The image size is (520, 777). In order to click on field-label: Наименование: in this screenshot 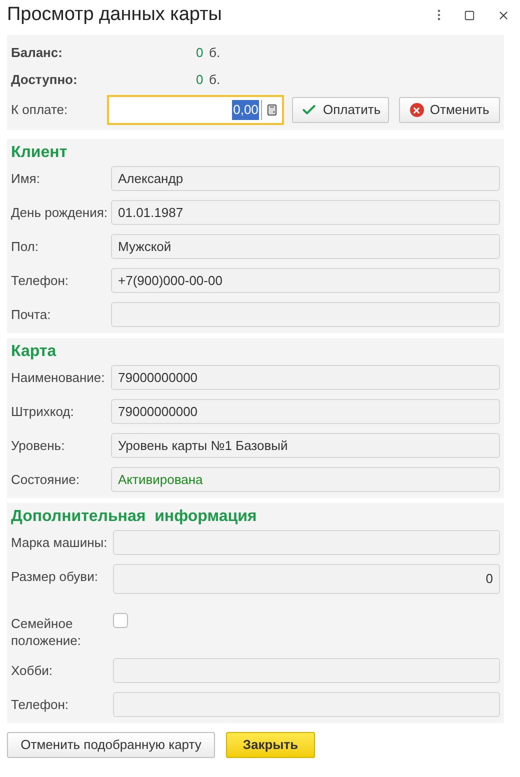, I will do `click(58, 377)`.